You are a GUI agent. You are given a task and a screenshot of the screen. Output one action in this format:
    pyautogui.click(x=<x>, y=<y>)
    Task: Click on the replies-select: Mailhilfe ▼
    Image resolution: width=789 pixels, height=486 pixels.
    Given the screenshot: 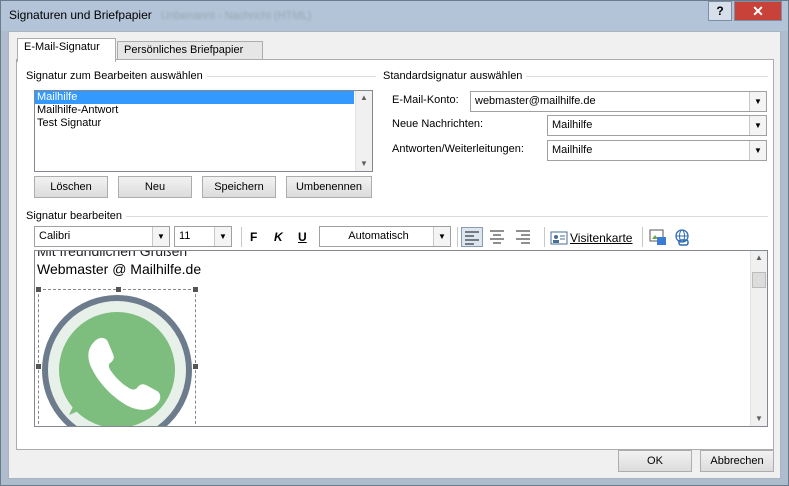 What is the action you would take?
    pyautogui.click(x=657, y=150)
    